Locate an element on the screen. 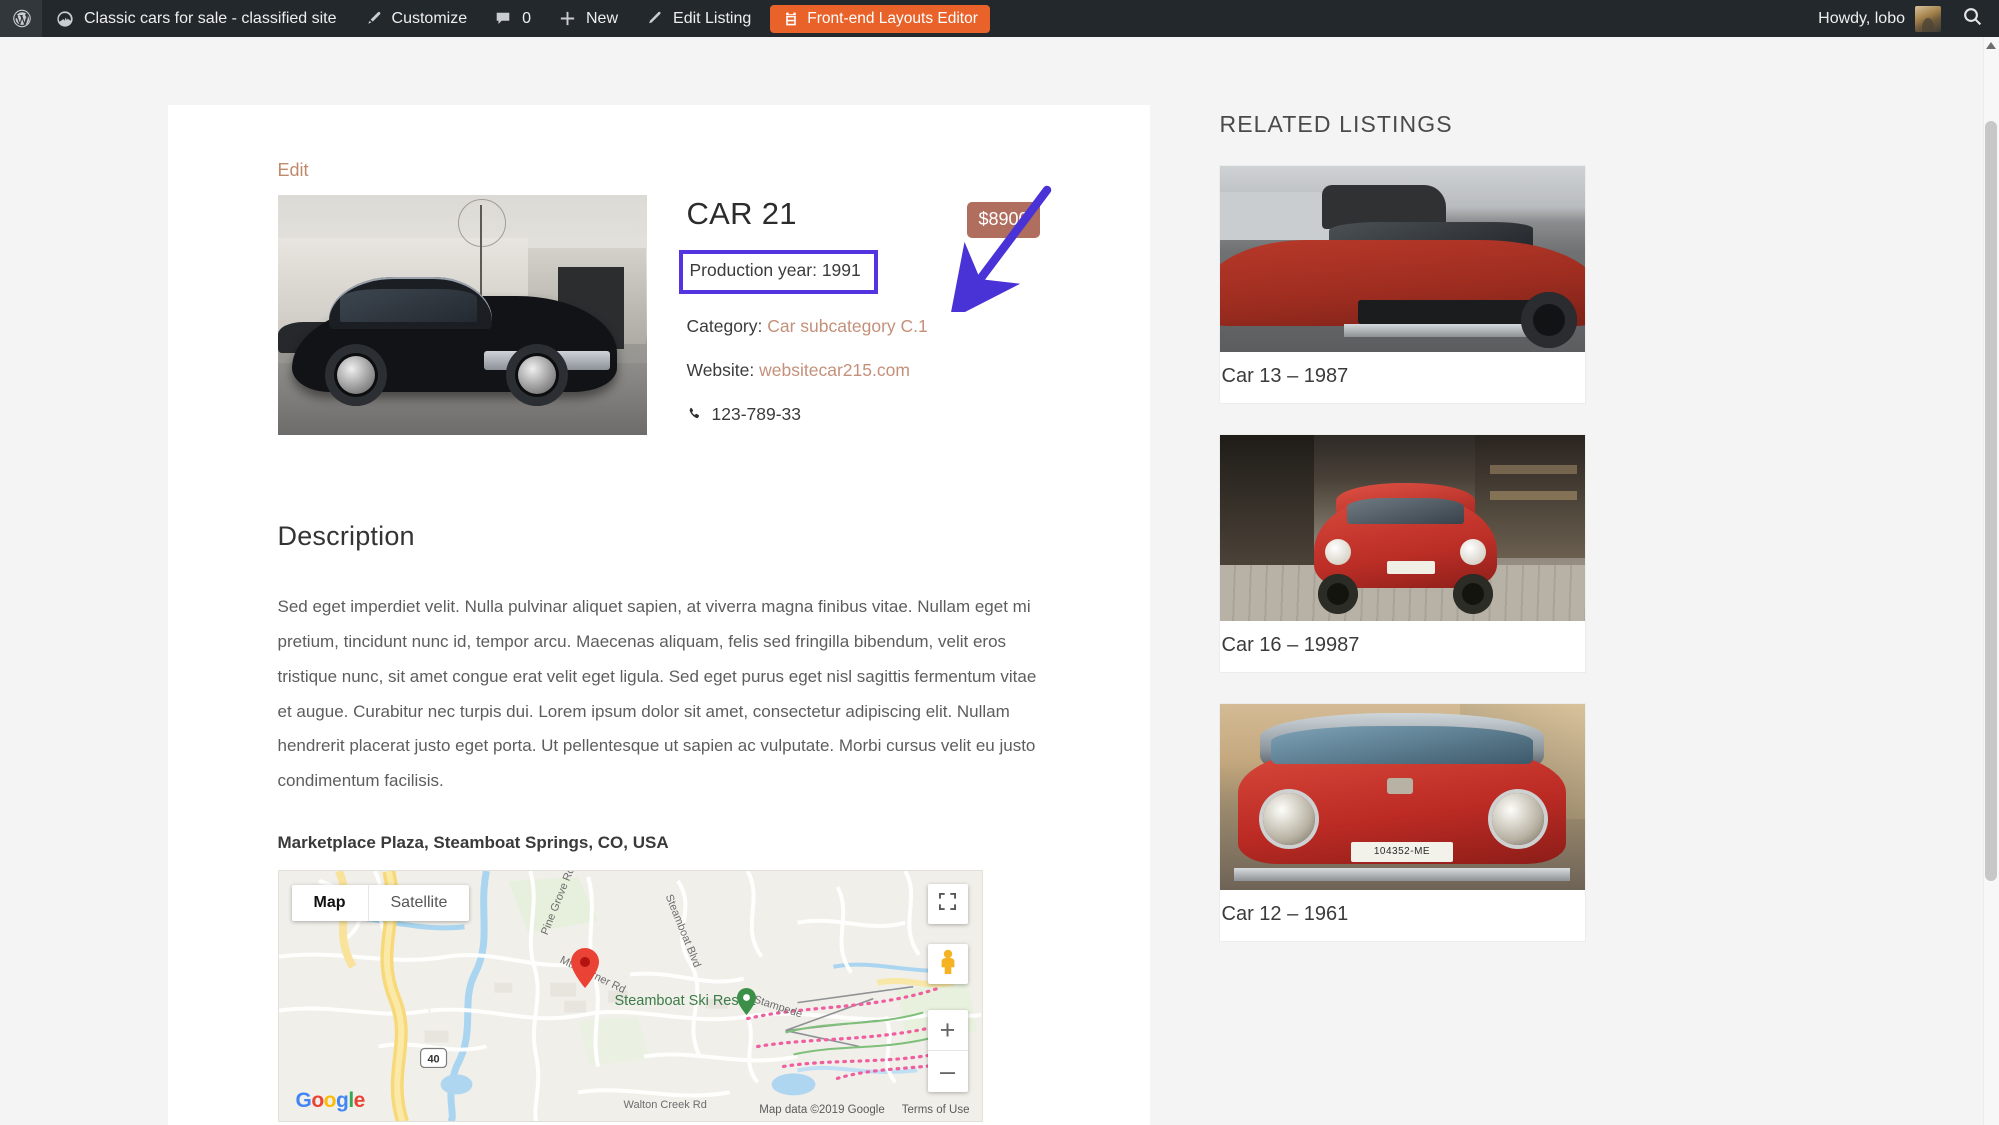  list-item: Car 13 – 1987 is located at coordinates (1402, 284).